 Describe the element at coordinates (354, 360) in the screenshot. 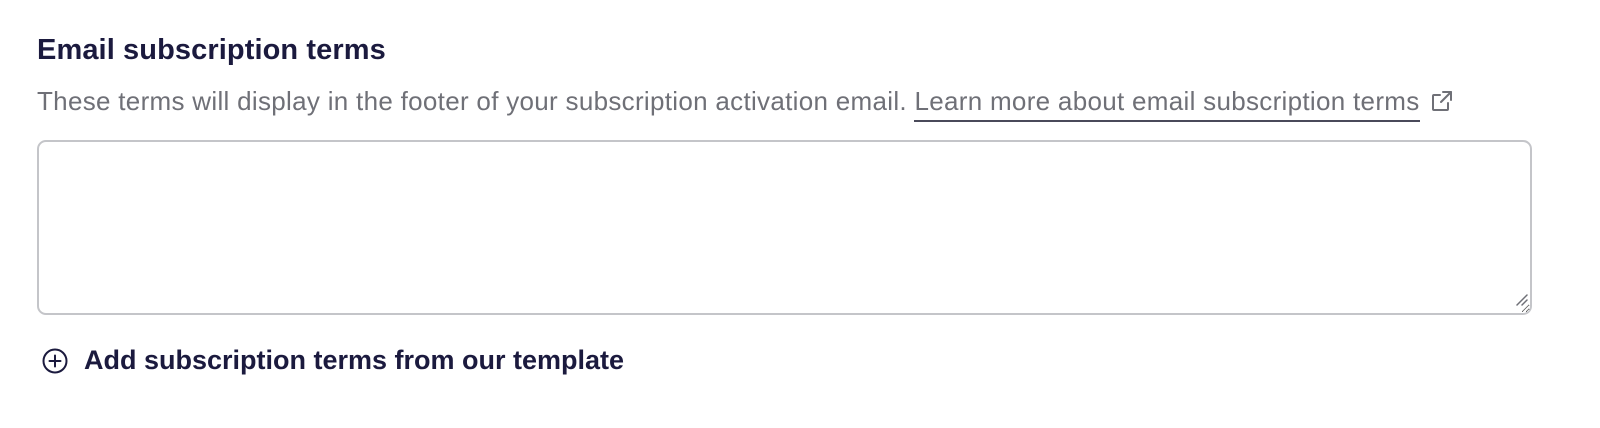

I see `add-template-label: Add subscription terms from our template` at that location.